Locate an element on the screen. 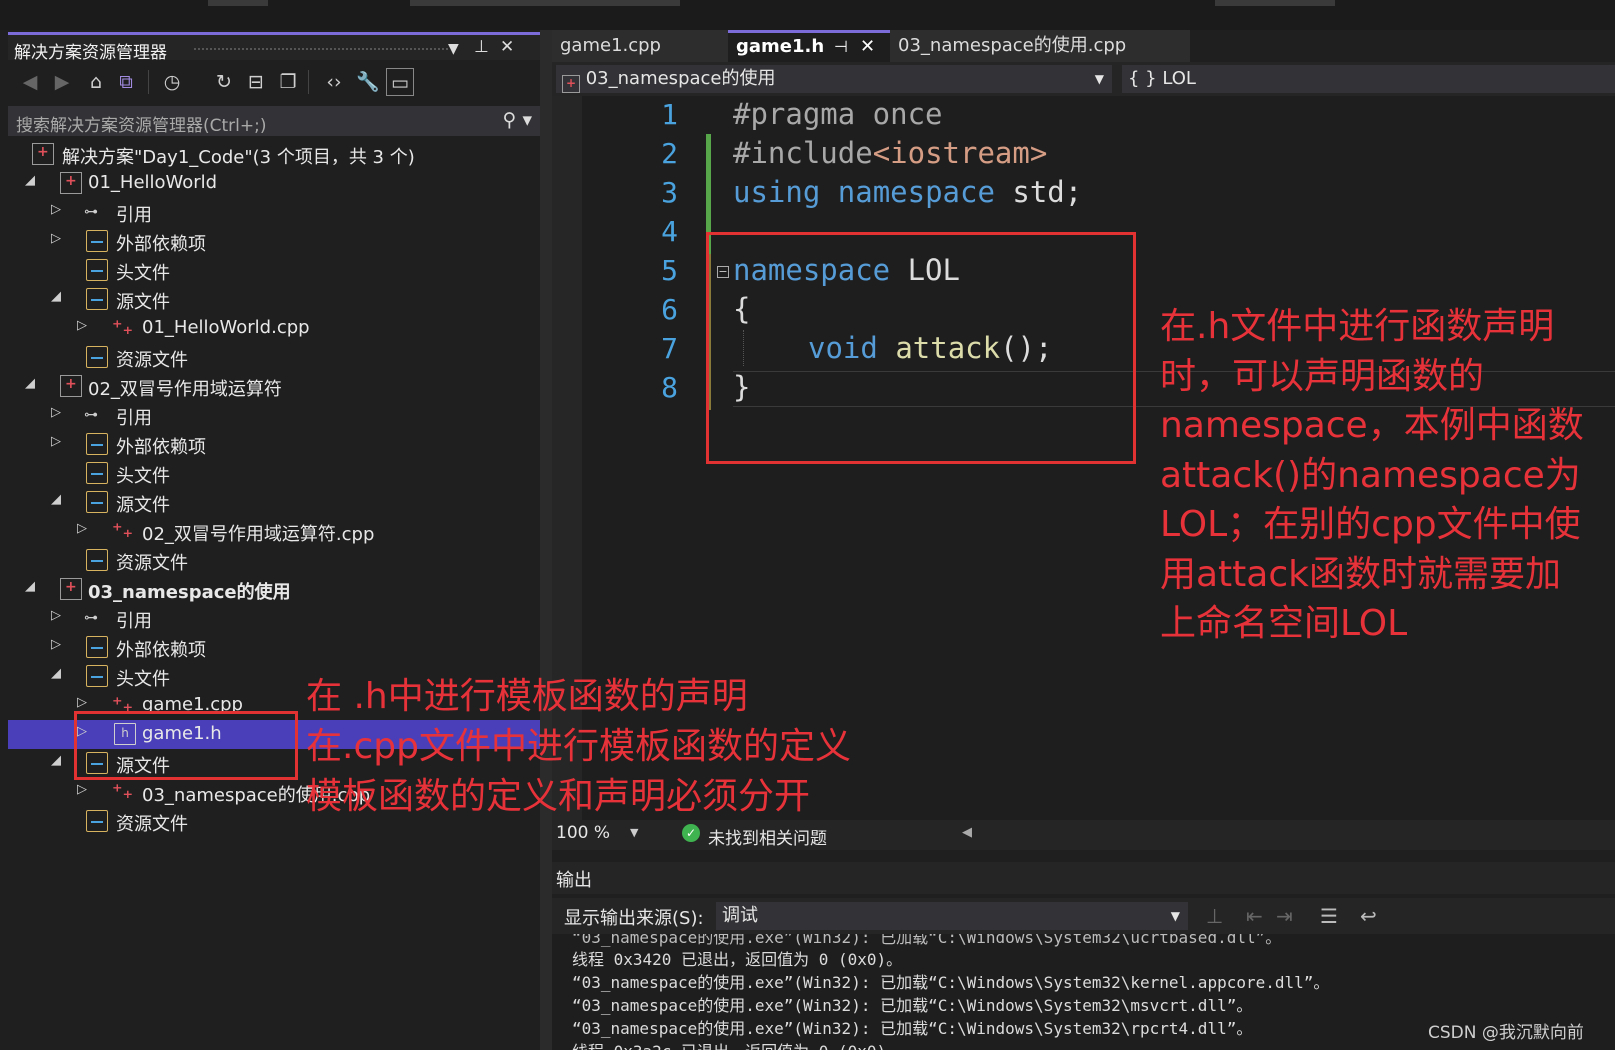  annotation-line: 上命名空间LOL is located at coordinates (1284, 623).